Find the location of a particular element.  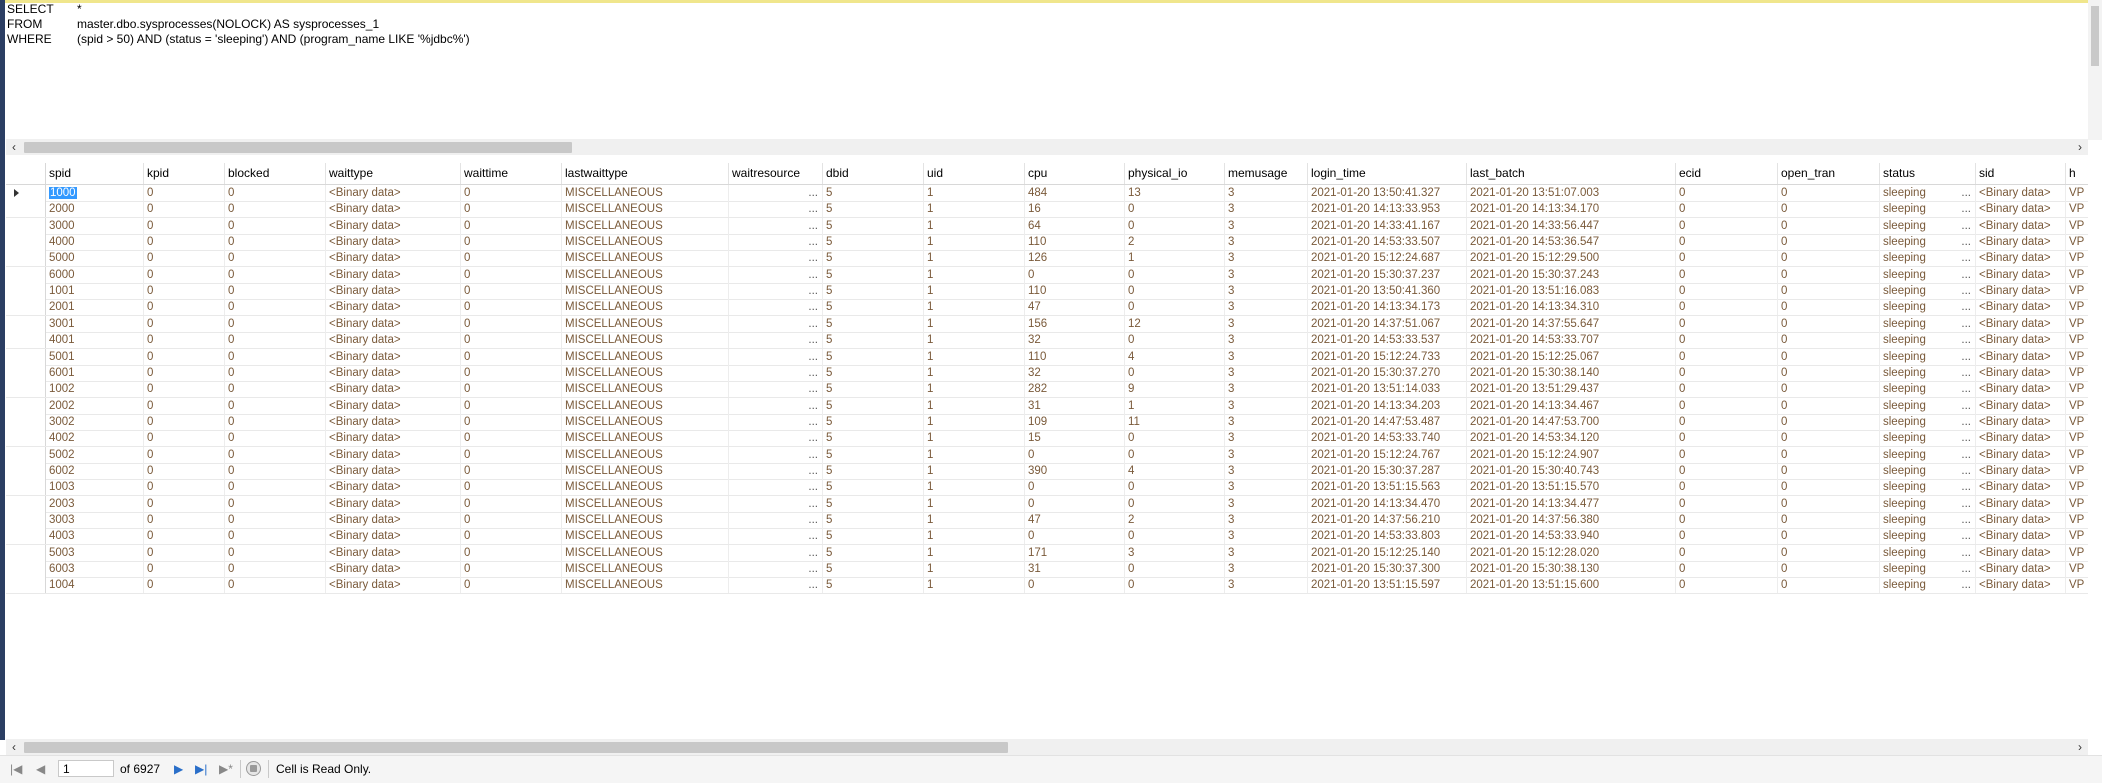

cell-spid: 1001 is located at coordinates (95, 291).